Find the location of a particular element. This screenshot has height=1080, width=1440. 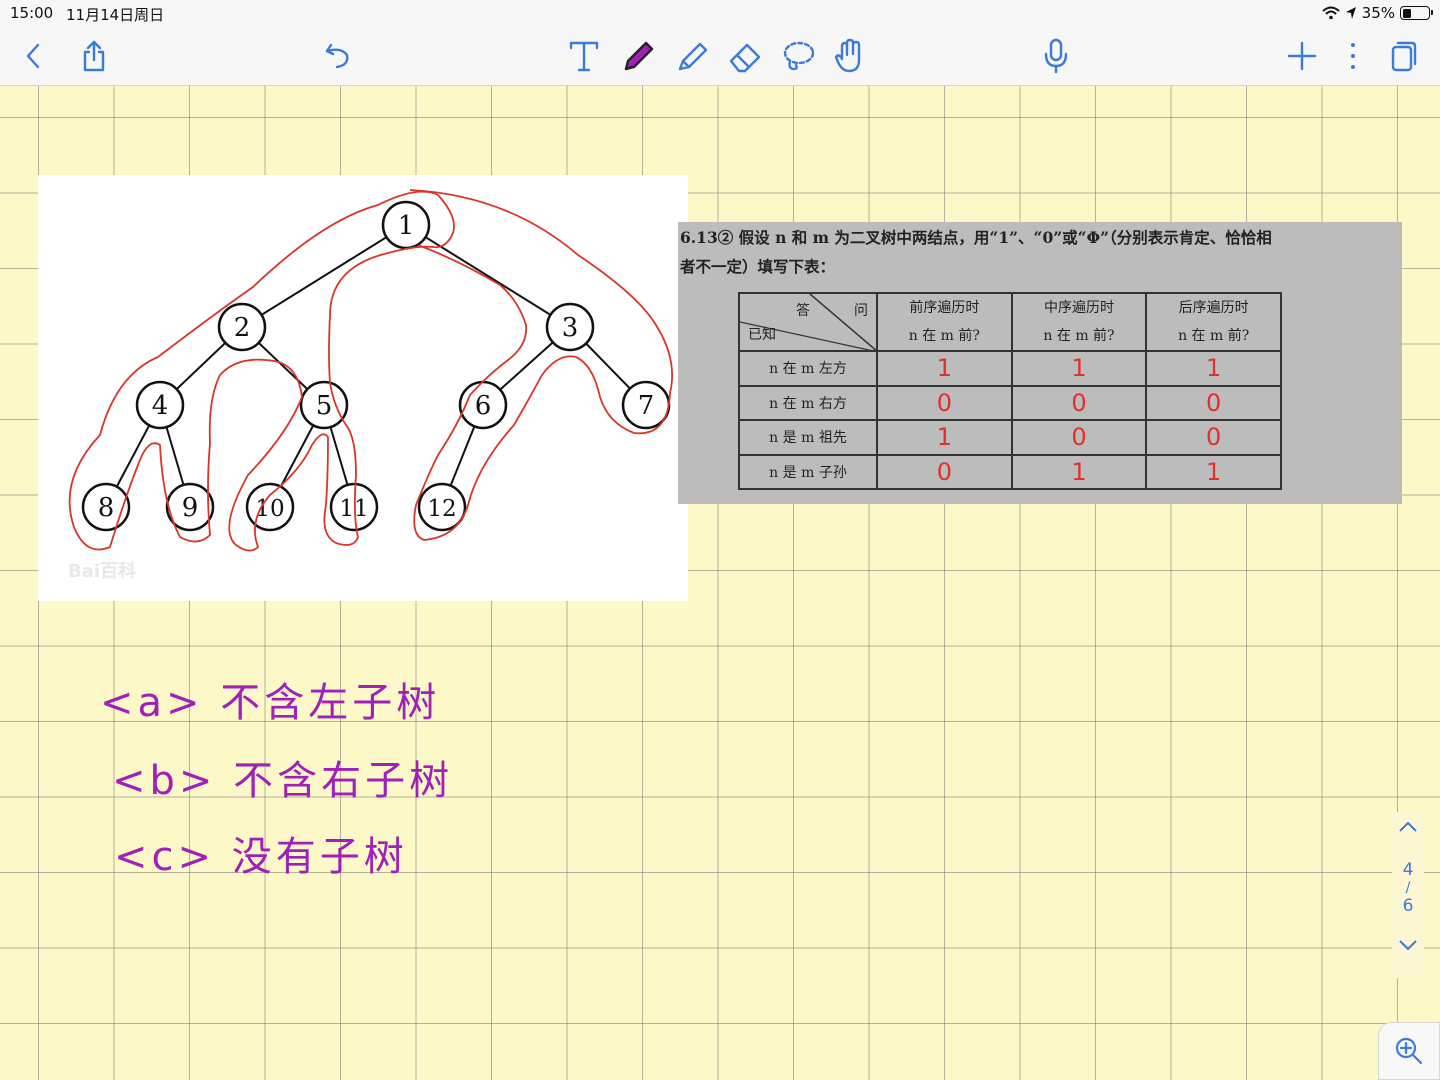

tree-label-9: 9 is located at coordinates (190, 508).